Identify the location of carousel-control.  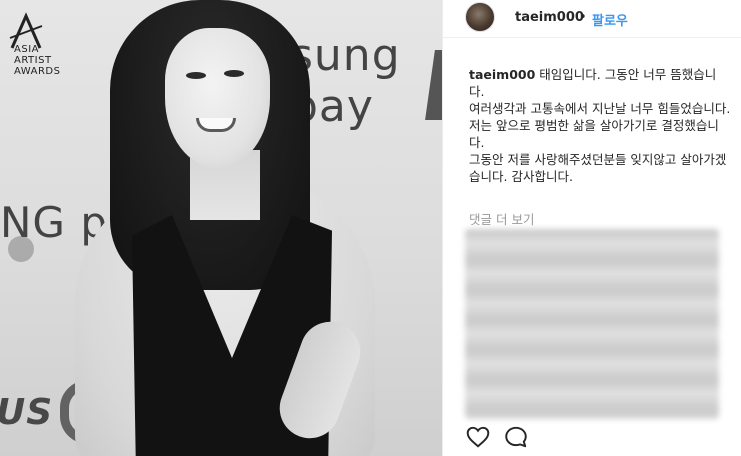
(21, 249).